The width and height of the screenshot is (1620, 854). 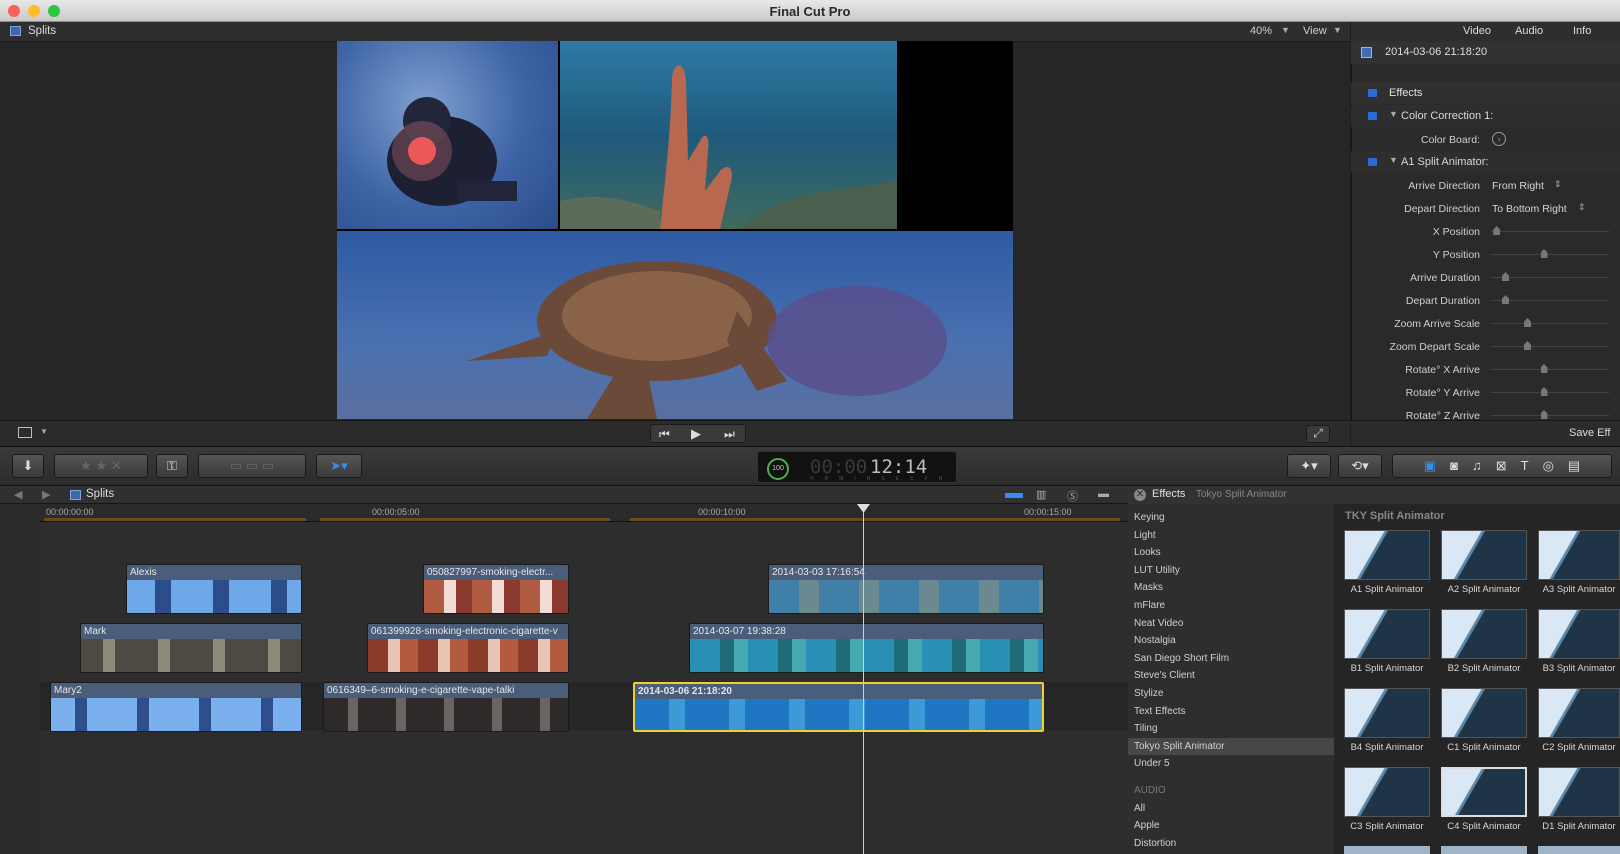 What do you see at coordinates (175, 519) in the screenshot?
I see `render-bar` at bounding box center [175, 519].